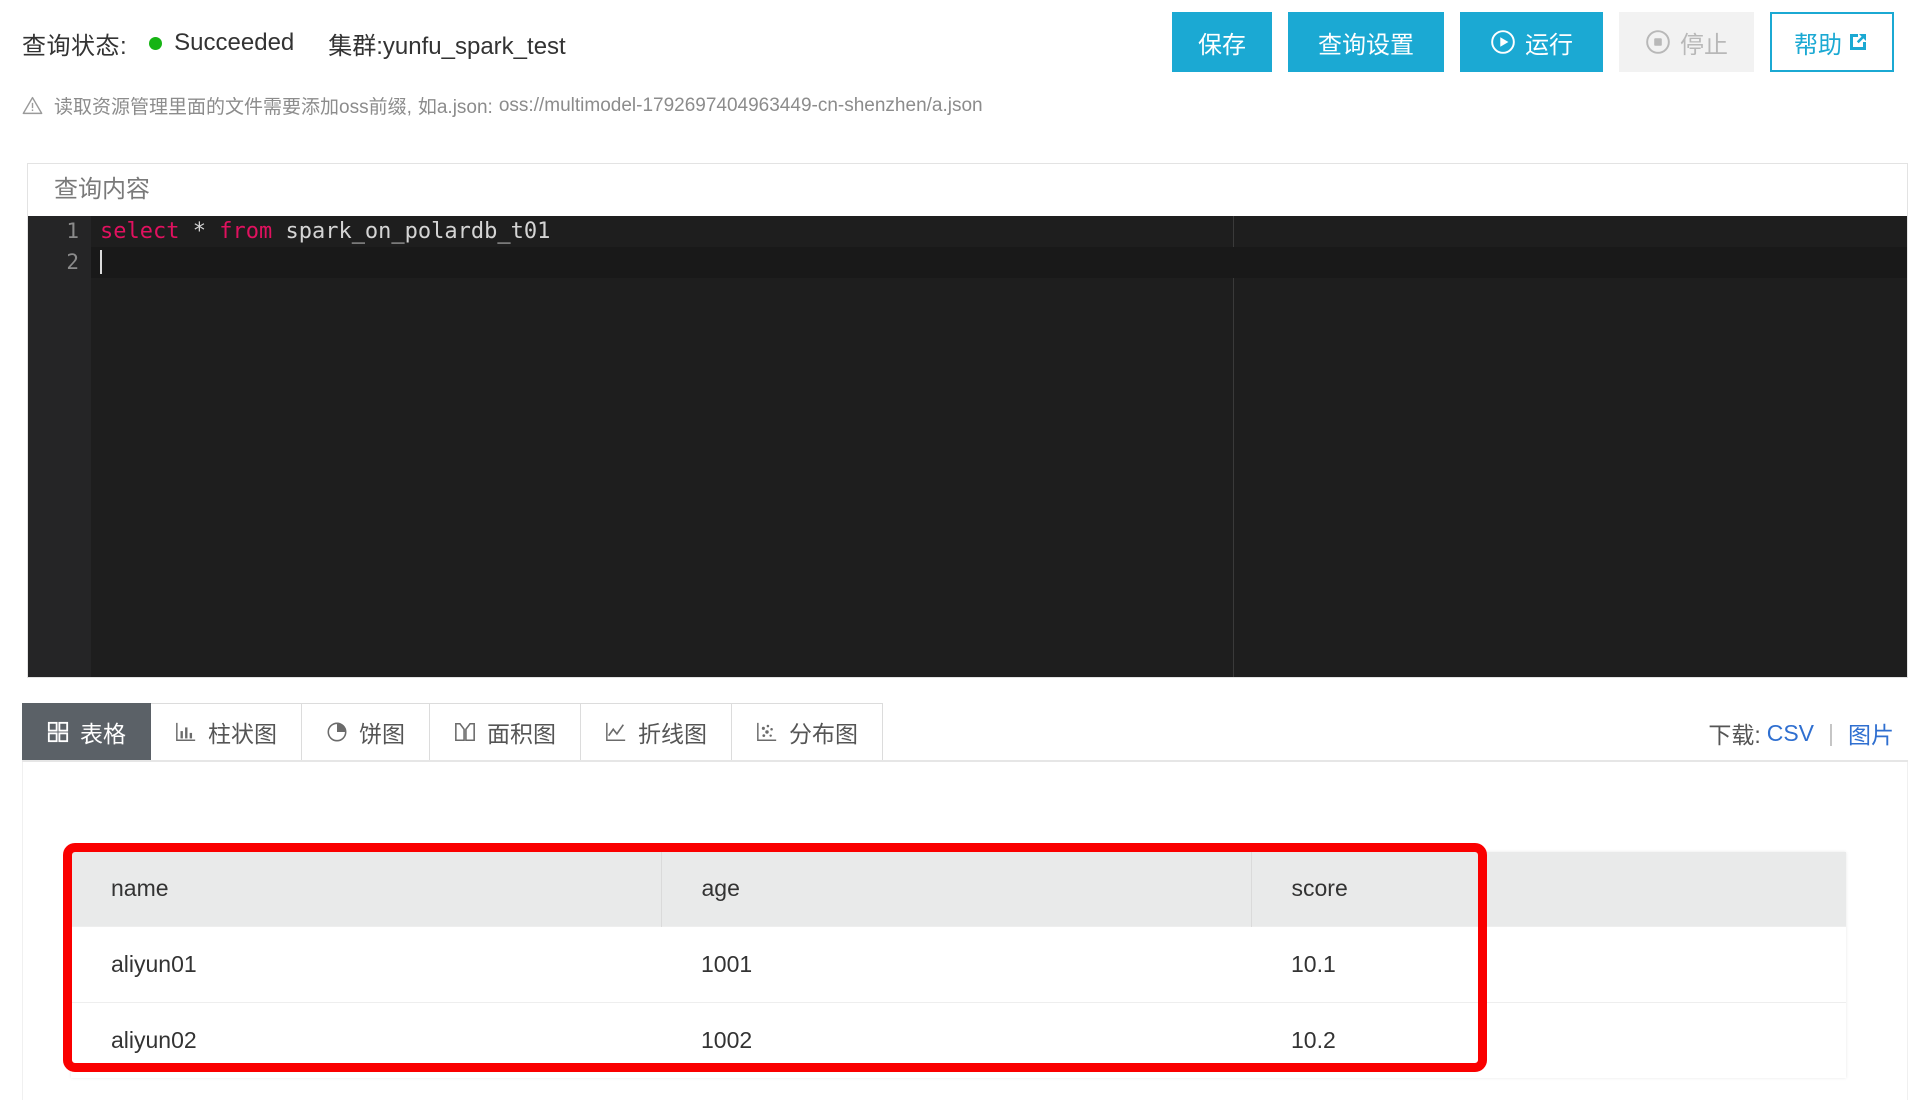 The width and height of the screenshot is (1908, 1100). What do you see at coordinates (103, 734) in the screenshot?
I see `tab-table-label: 表格` at bounding box center [103, 734].